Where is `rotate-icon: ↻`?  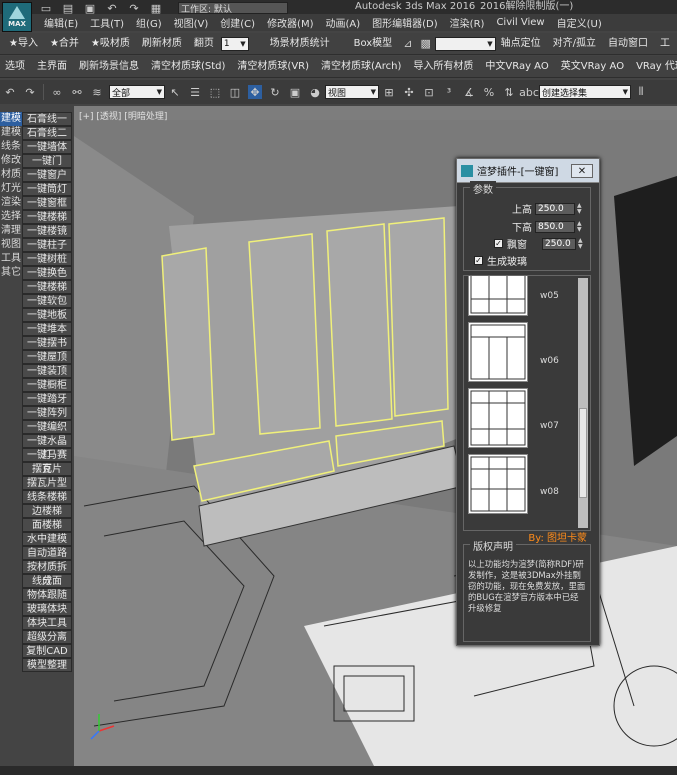 rotate-icon: ↻ is located at coordinates (275, 92).